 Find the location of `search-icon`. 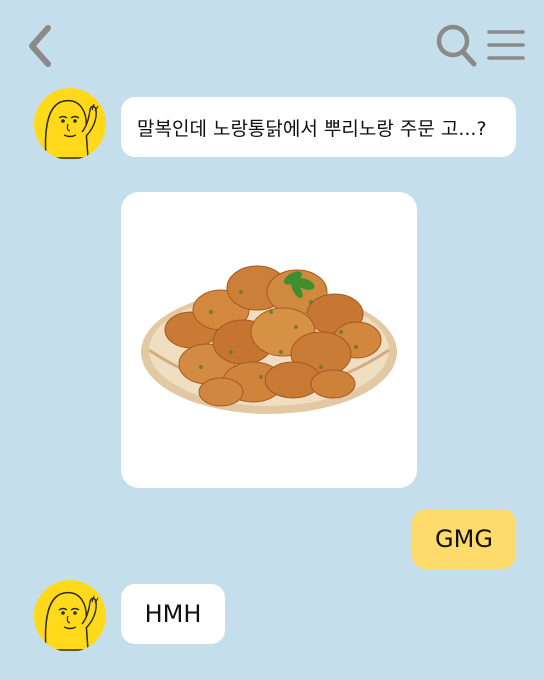

search-icon is located at coordinates (456, 45).